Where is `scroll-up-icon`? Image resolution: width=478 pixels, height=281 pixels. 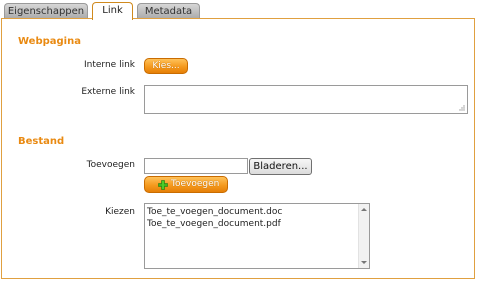
scroll-up-icon is located at coordinates (364, 209).